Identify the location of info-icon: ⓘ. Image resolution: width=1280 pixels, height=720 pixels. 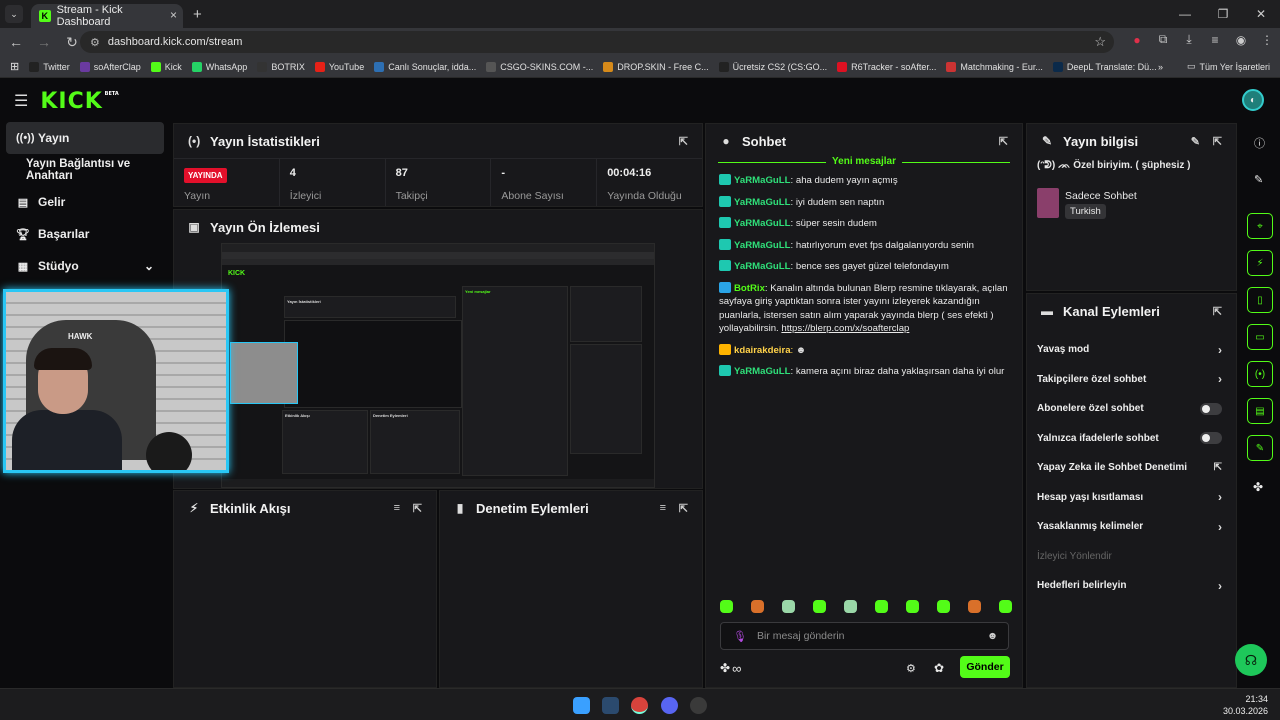
(1259, 143).